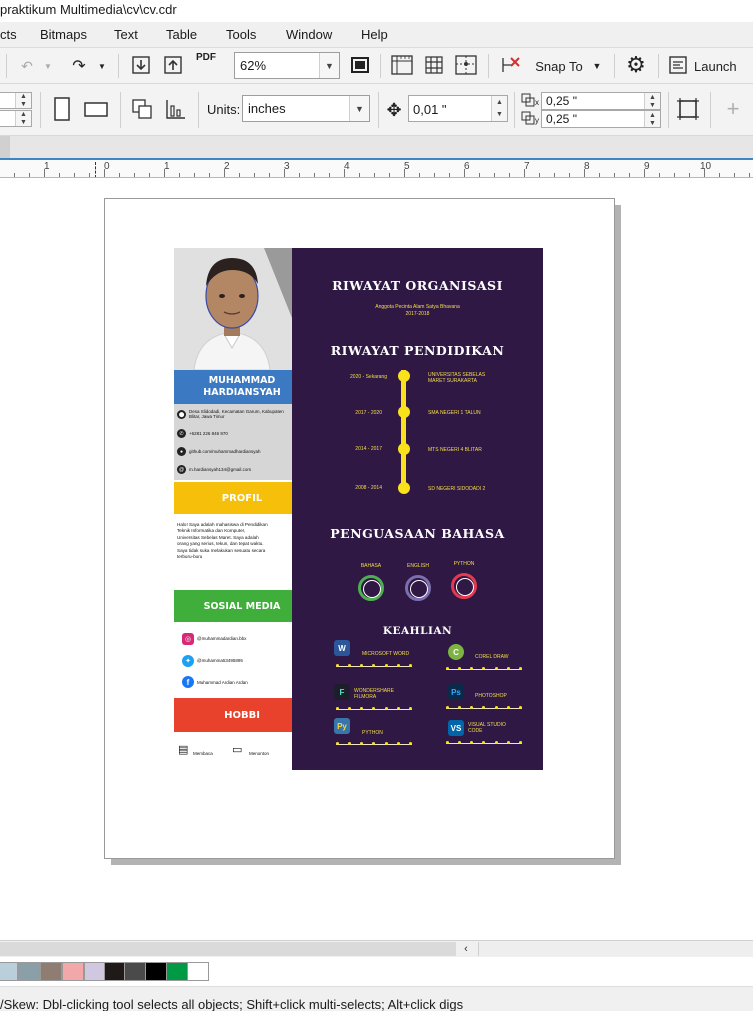 The width and height of the screenshot is (753, 1011). Describe the element at coordinates (688, 109) in the screenshot. I see `treat-as-filled-icon` at that location.